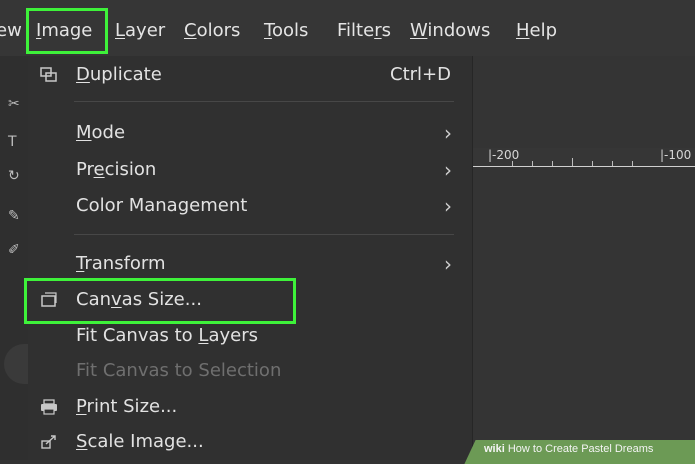 The width and height of the screenshot is (695, 464). I want to click on scissors-icon: ✂, so click(16, 104).